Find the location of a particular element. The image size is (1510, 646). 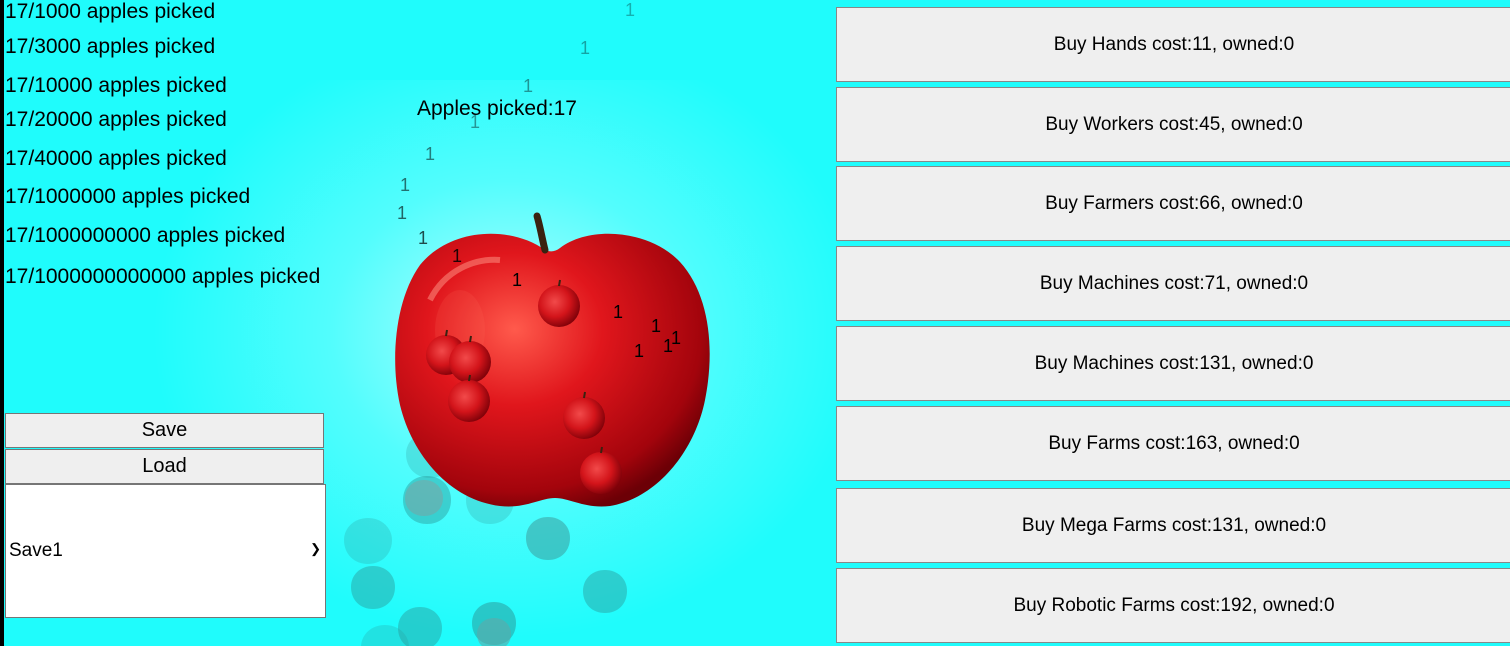

goal-text: 17/20000 apples picked is located at coordinates (116, 119).